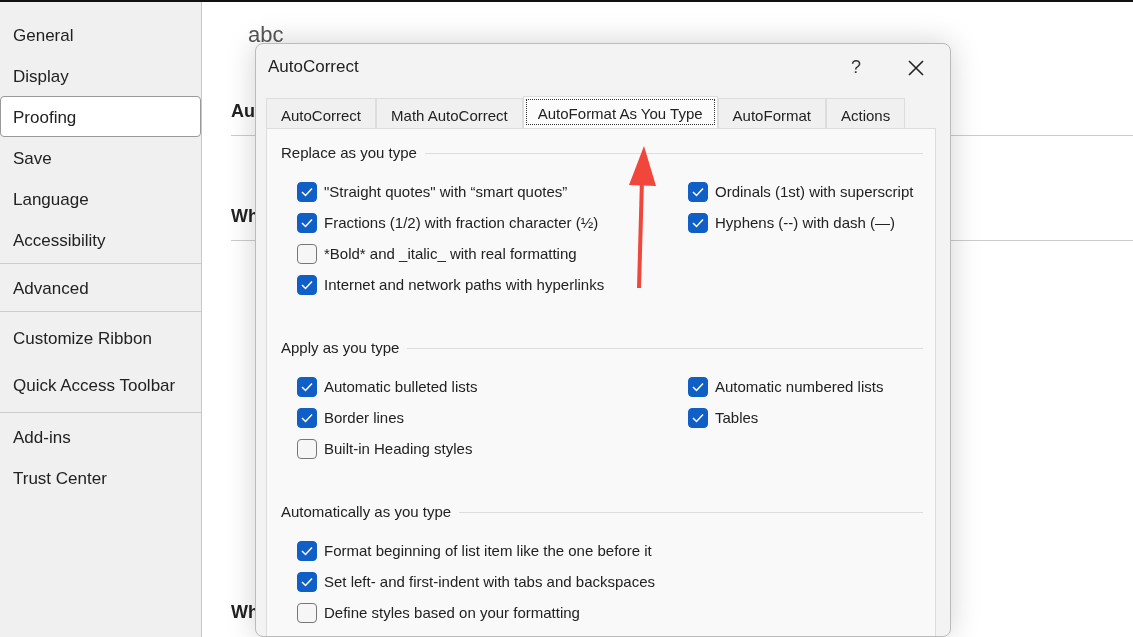 This screenshot has height=637, width=1133. What do you see at coordinates (100, 157) in the screenshot?
I see `sidebar-item: Save` at bounding box center [100, 157].